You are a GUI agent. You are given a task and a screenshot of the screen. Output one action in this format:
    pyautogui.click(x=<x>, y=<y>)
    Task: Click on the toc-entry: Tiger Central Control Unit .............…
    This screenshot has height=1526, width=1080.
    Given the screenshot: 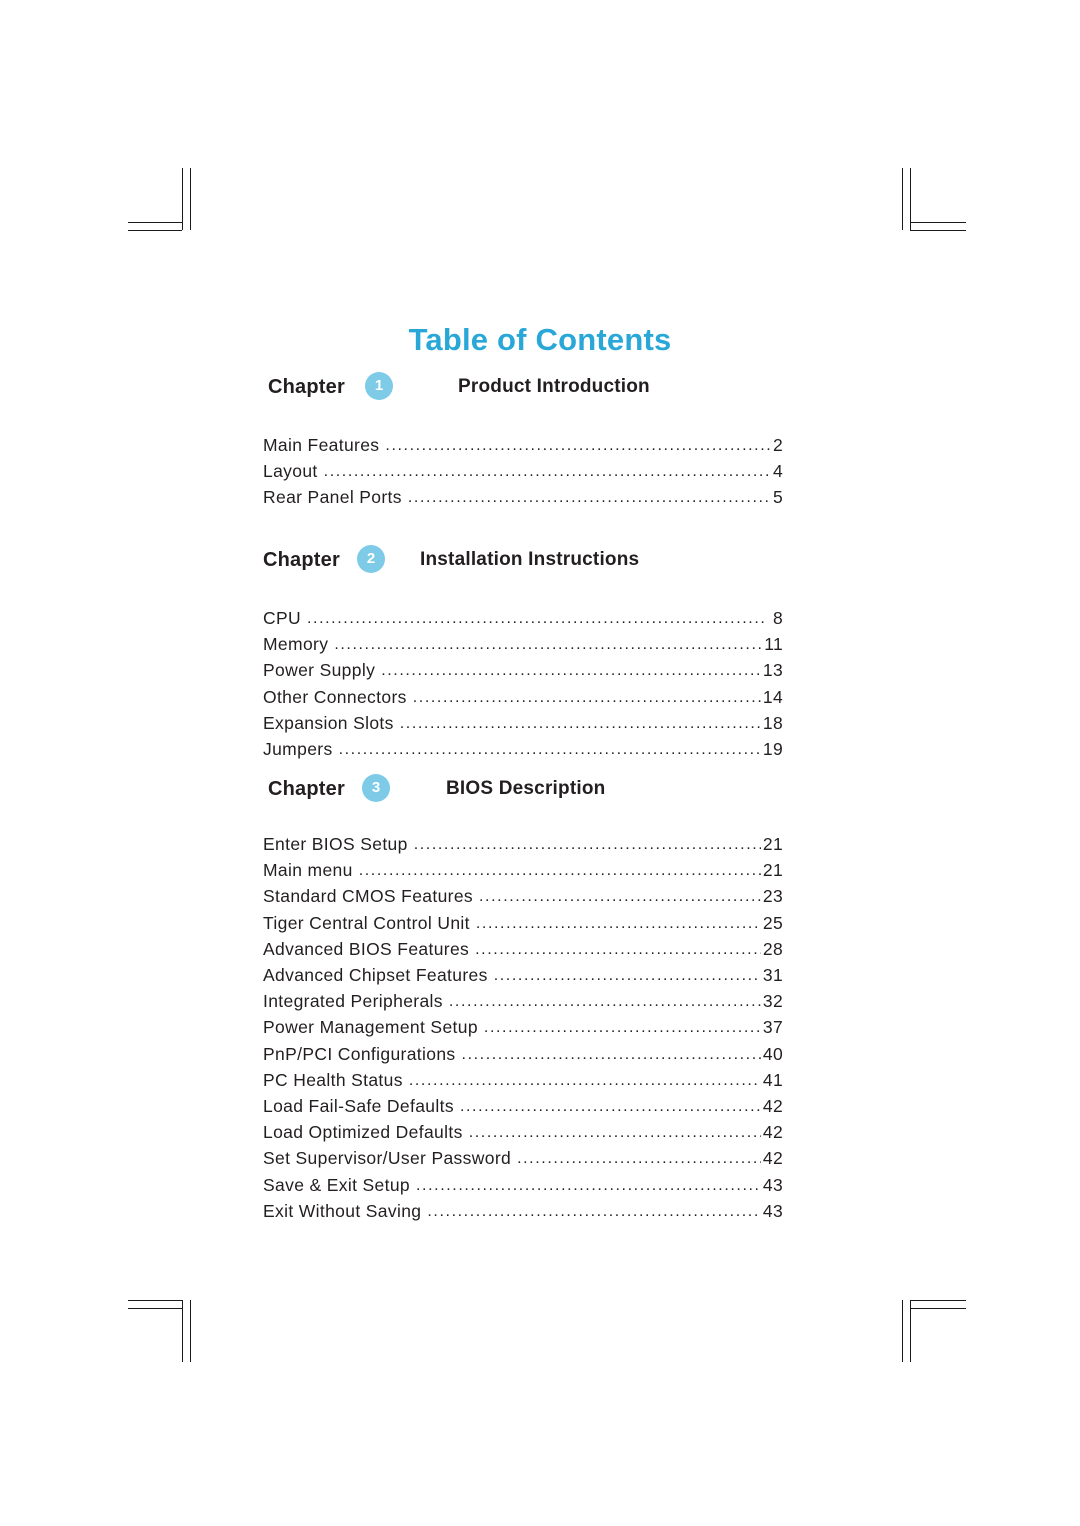 What is the action you would take?
    pyautogui.click(x=523, y=924)
    